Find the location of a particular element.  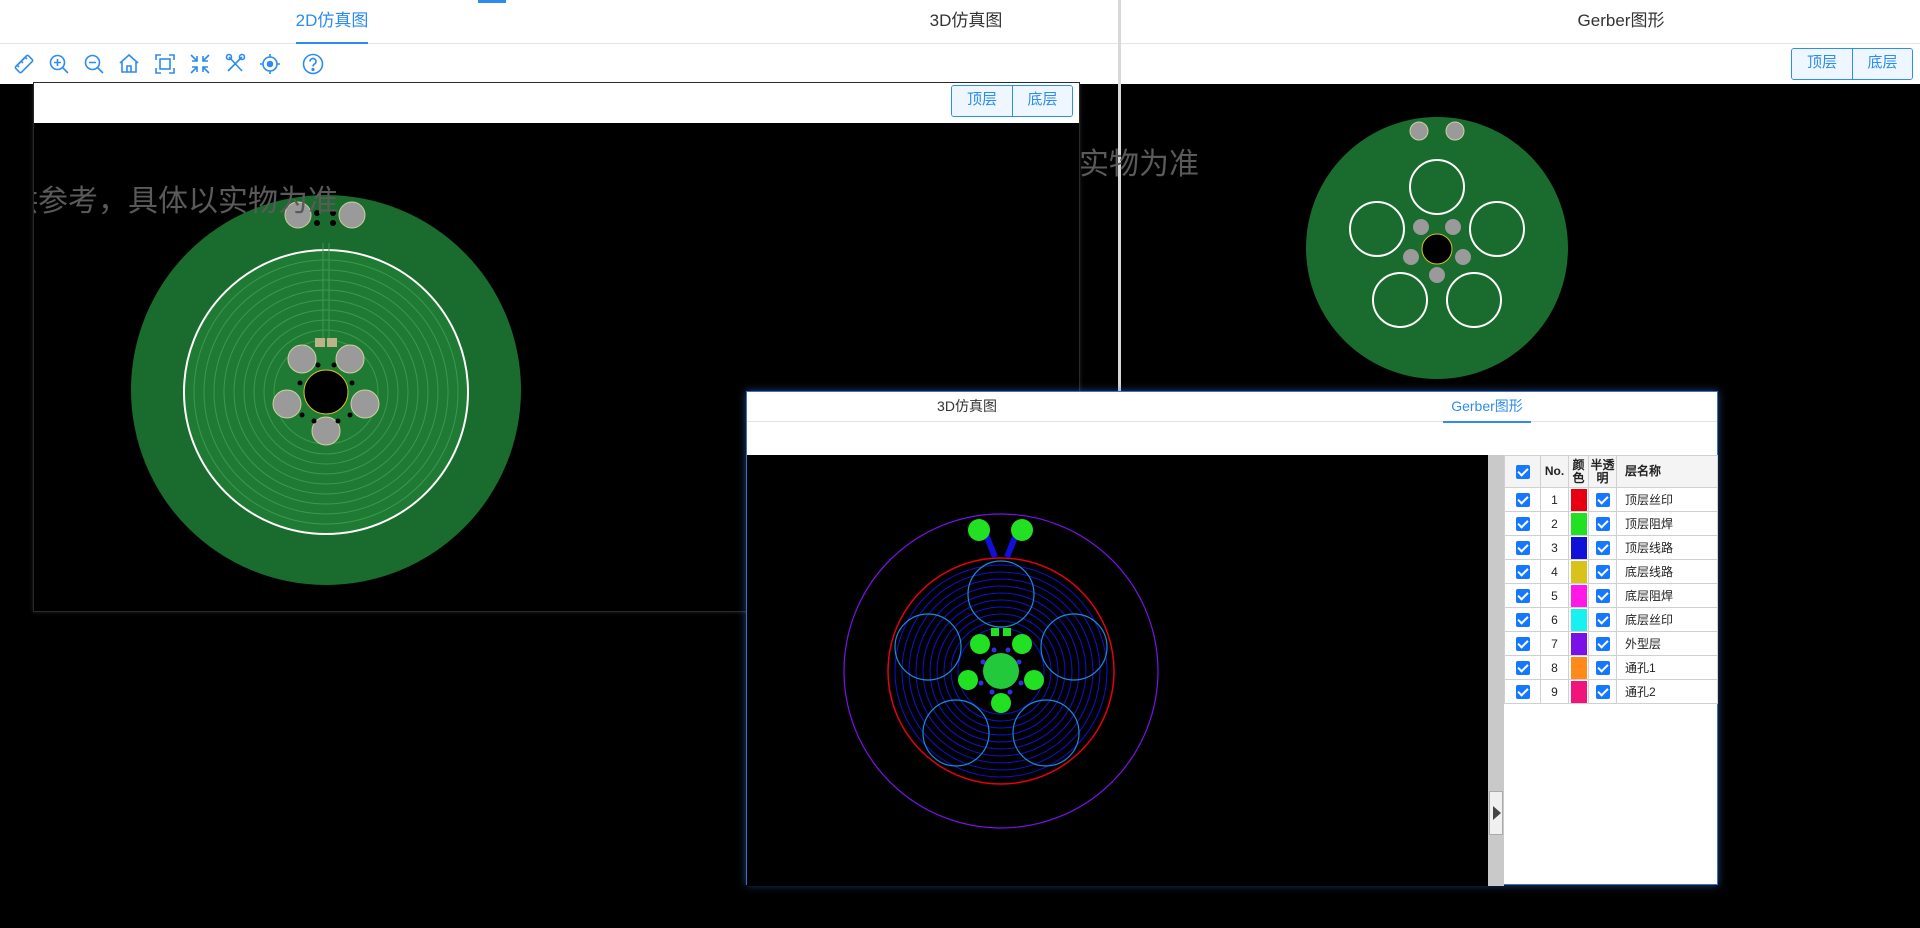

layer-name: 底层丝印 is located at coordinates (1667, 619).